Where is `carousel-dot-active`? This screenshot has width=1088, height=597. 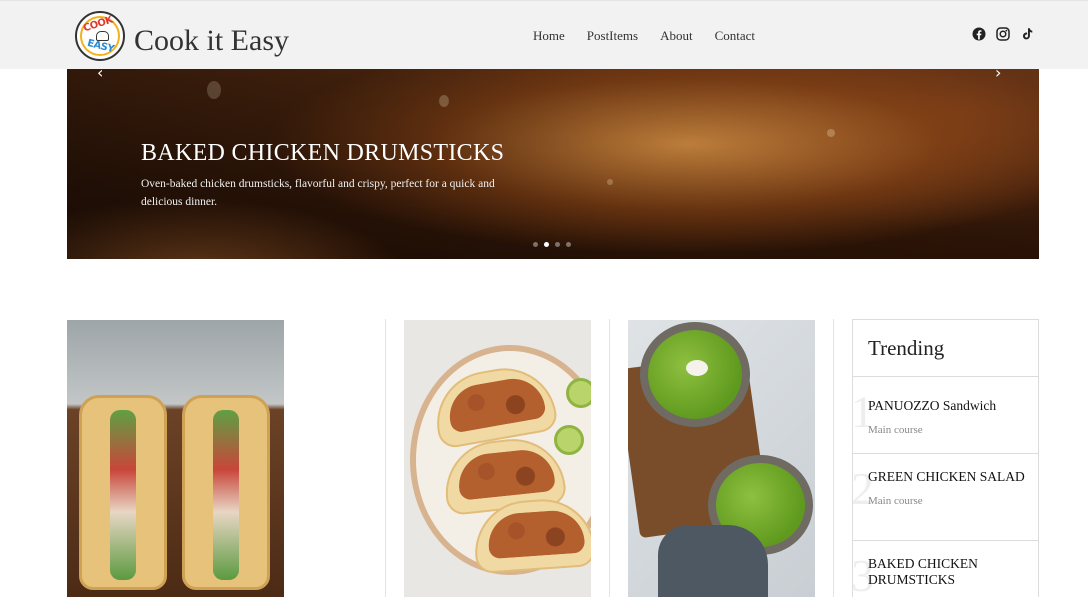
carousel-dot-active is located at coordinates (546, 244).